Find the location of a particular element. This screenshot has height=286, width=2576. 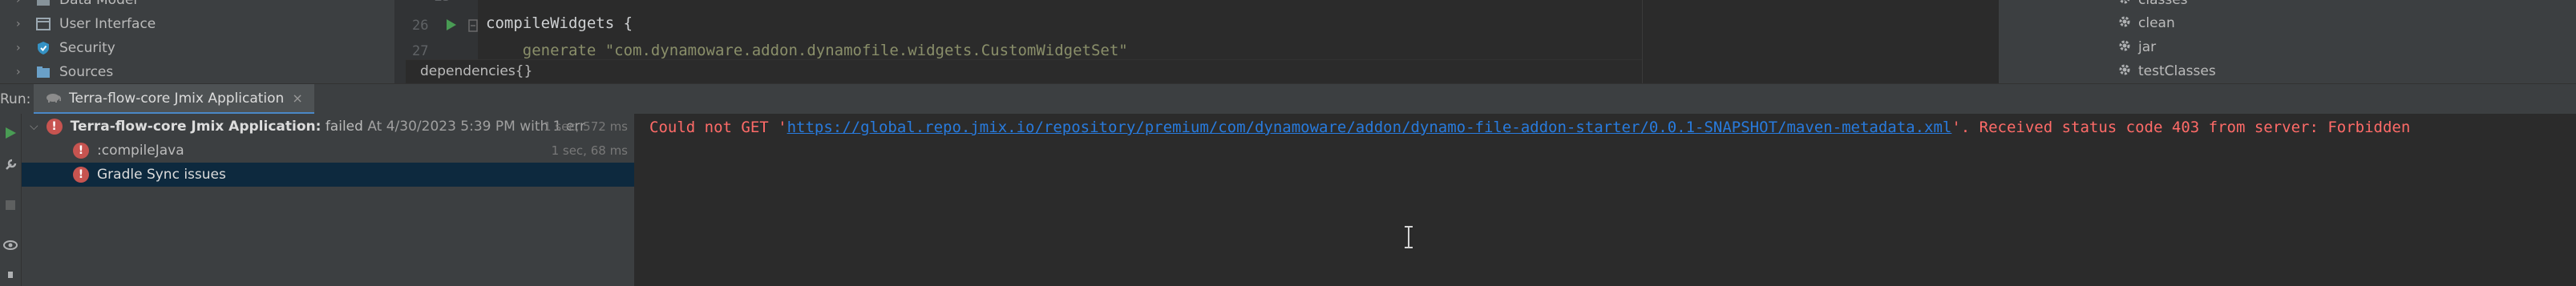

gradle-task-clean: clean is located at coordinates (2146, 23).